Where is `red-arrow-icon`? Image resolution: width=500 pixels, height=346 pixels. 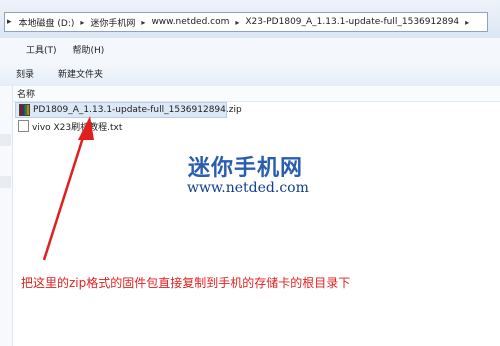
red-arrow-icon is located at coordinates (68, 188).